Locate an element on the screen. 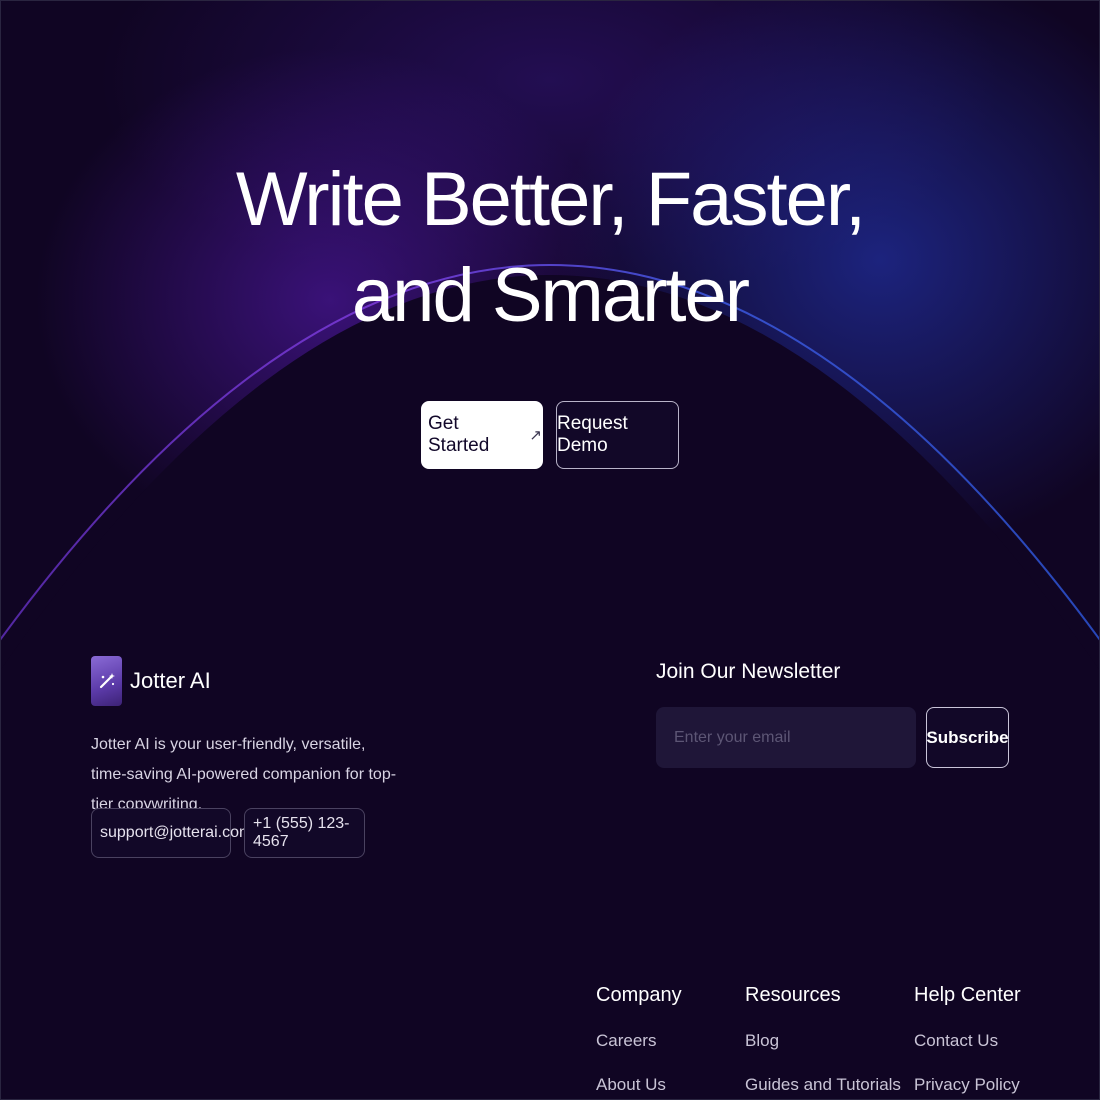  footer-link-blog: Blog is located at coordinates (823, 1041).